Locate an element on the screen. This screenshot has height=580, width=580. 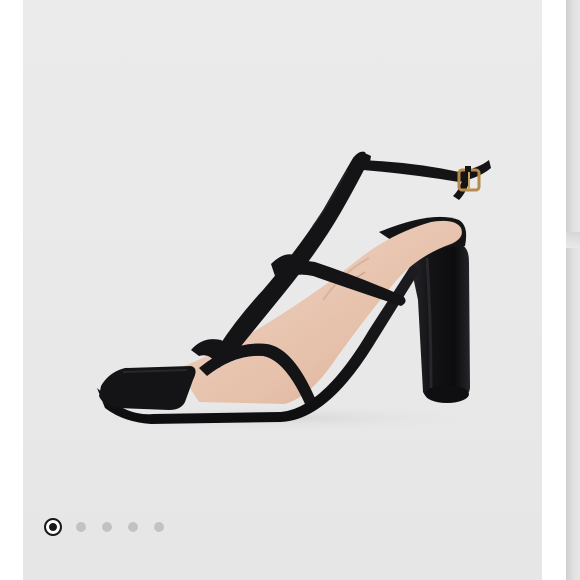
carousel-slide-next-peek-detail is located at coordinates (573, 240).